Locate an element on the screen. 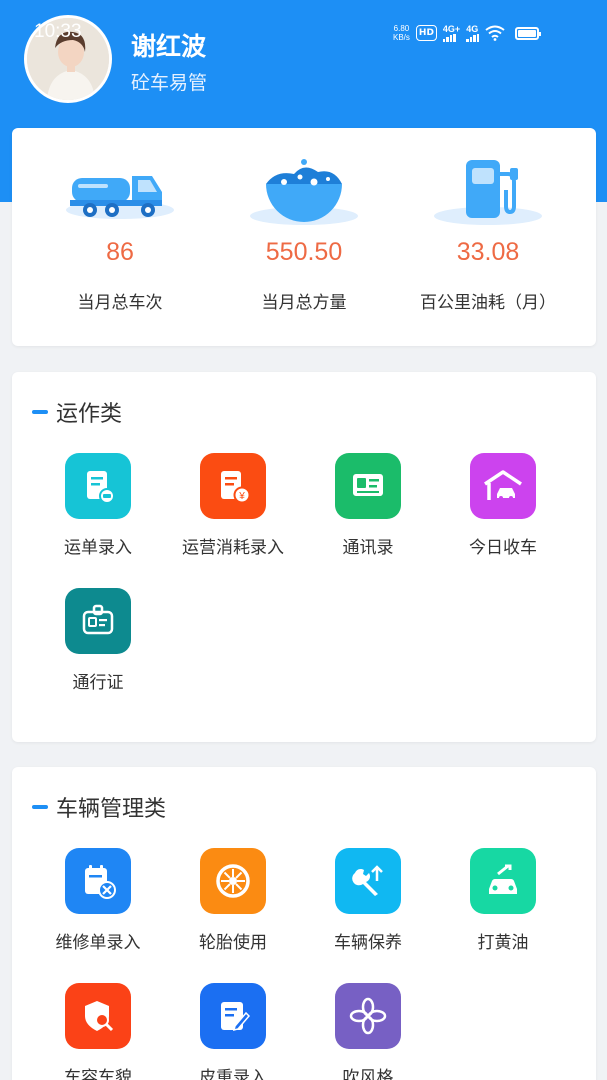  tile-repair-order-entry: 维修单录入 is located at coordinates (98, 900).